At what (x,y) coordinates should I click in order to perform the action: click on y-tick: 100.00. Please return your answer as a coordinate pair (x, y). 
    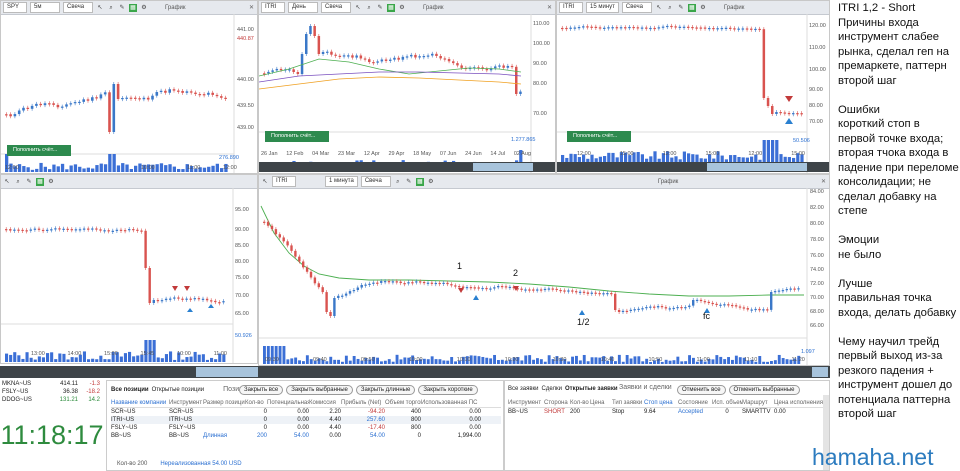
    Looking at the image, I should click on (541, 44).